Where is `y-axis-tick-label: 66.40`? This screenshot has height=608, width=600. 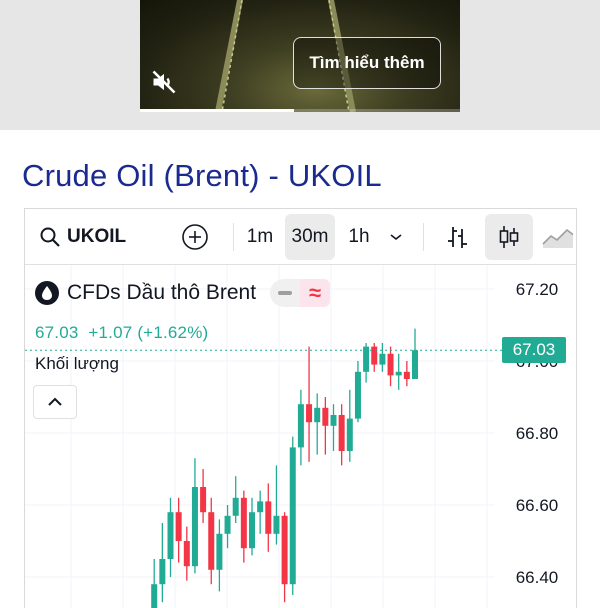 y-axis-tick-label: 66.40 is located at coordinates (537, 577).